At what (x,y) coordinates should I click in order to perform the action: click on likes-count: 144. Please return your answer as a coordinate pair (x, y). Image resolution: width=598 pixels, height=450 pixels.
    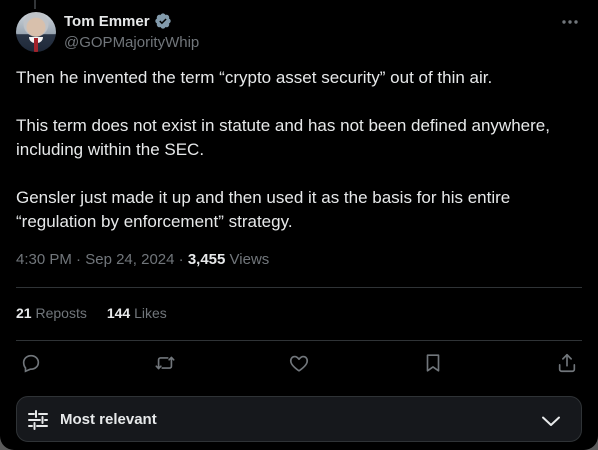
    Looking at the image, I should click on (118, 313).